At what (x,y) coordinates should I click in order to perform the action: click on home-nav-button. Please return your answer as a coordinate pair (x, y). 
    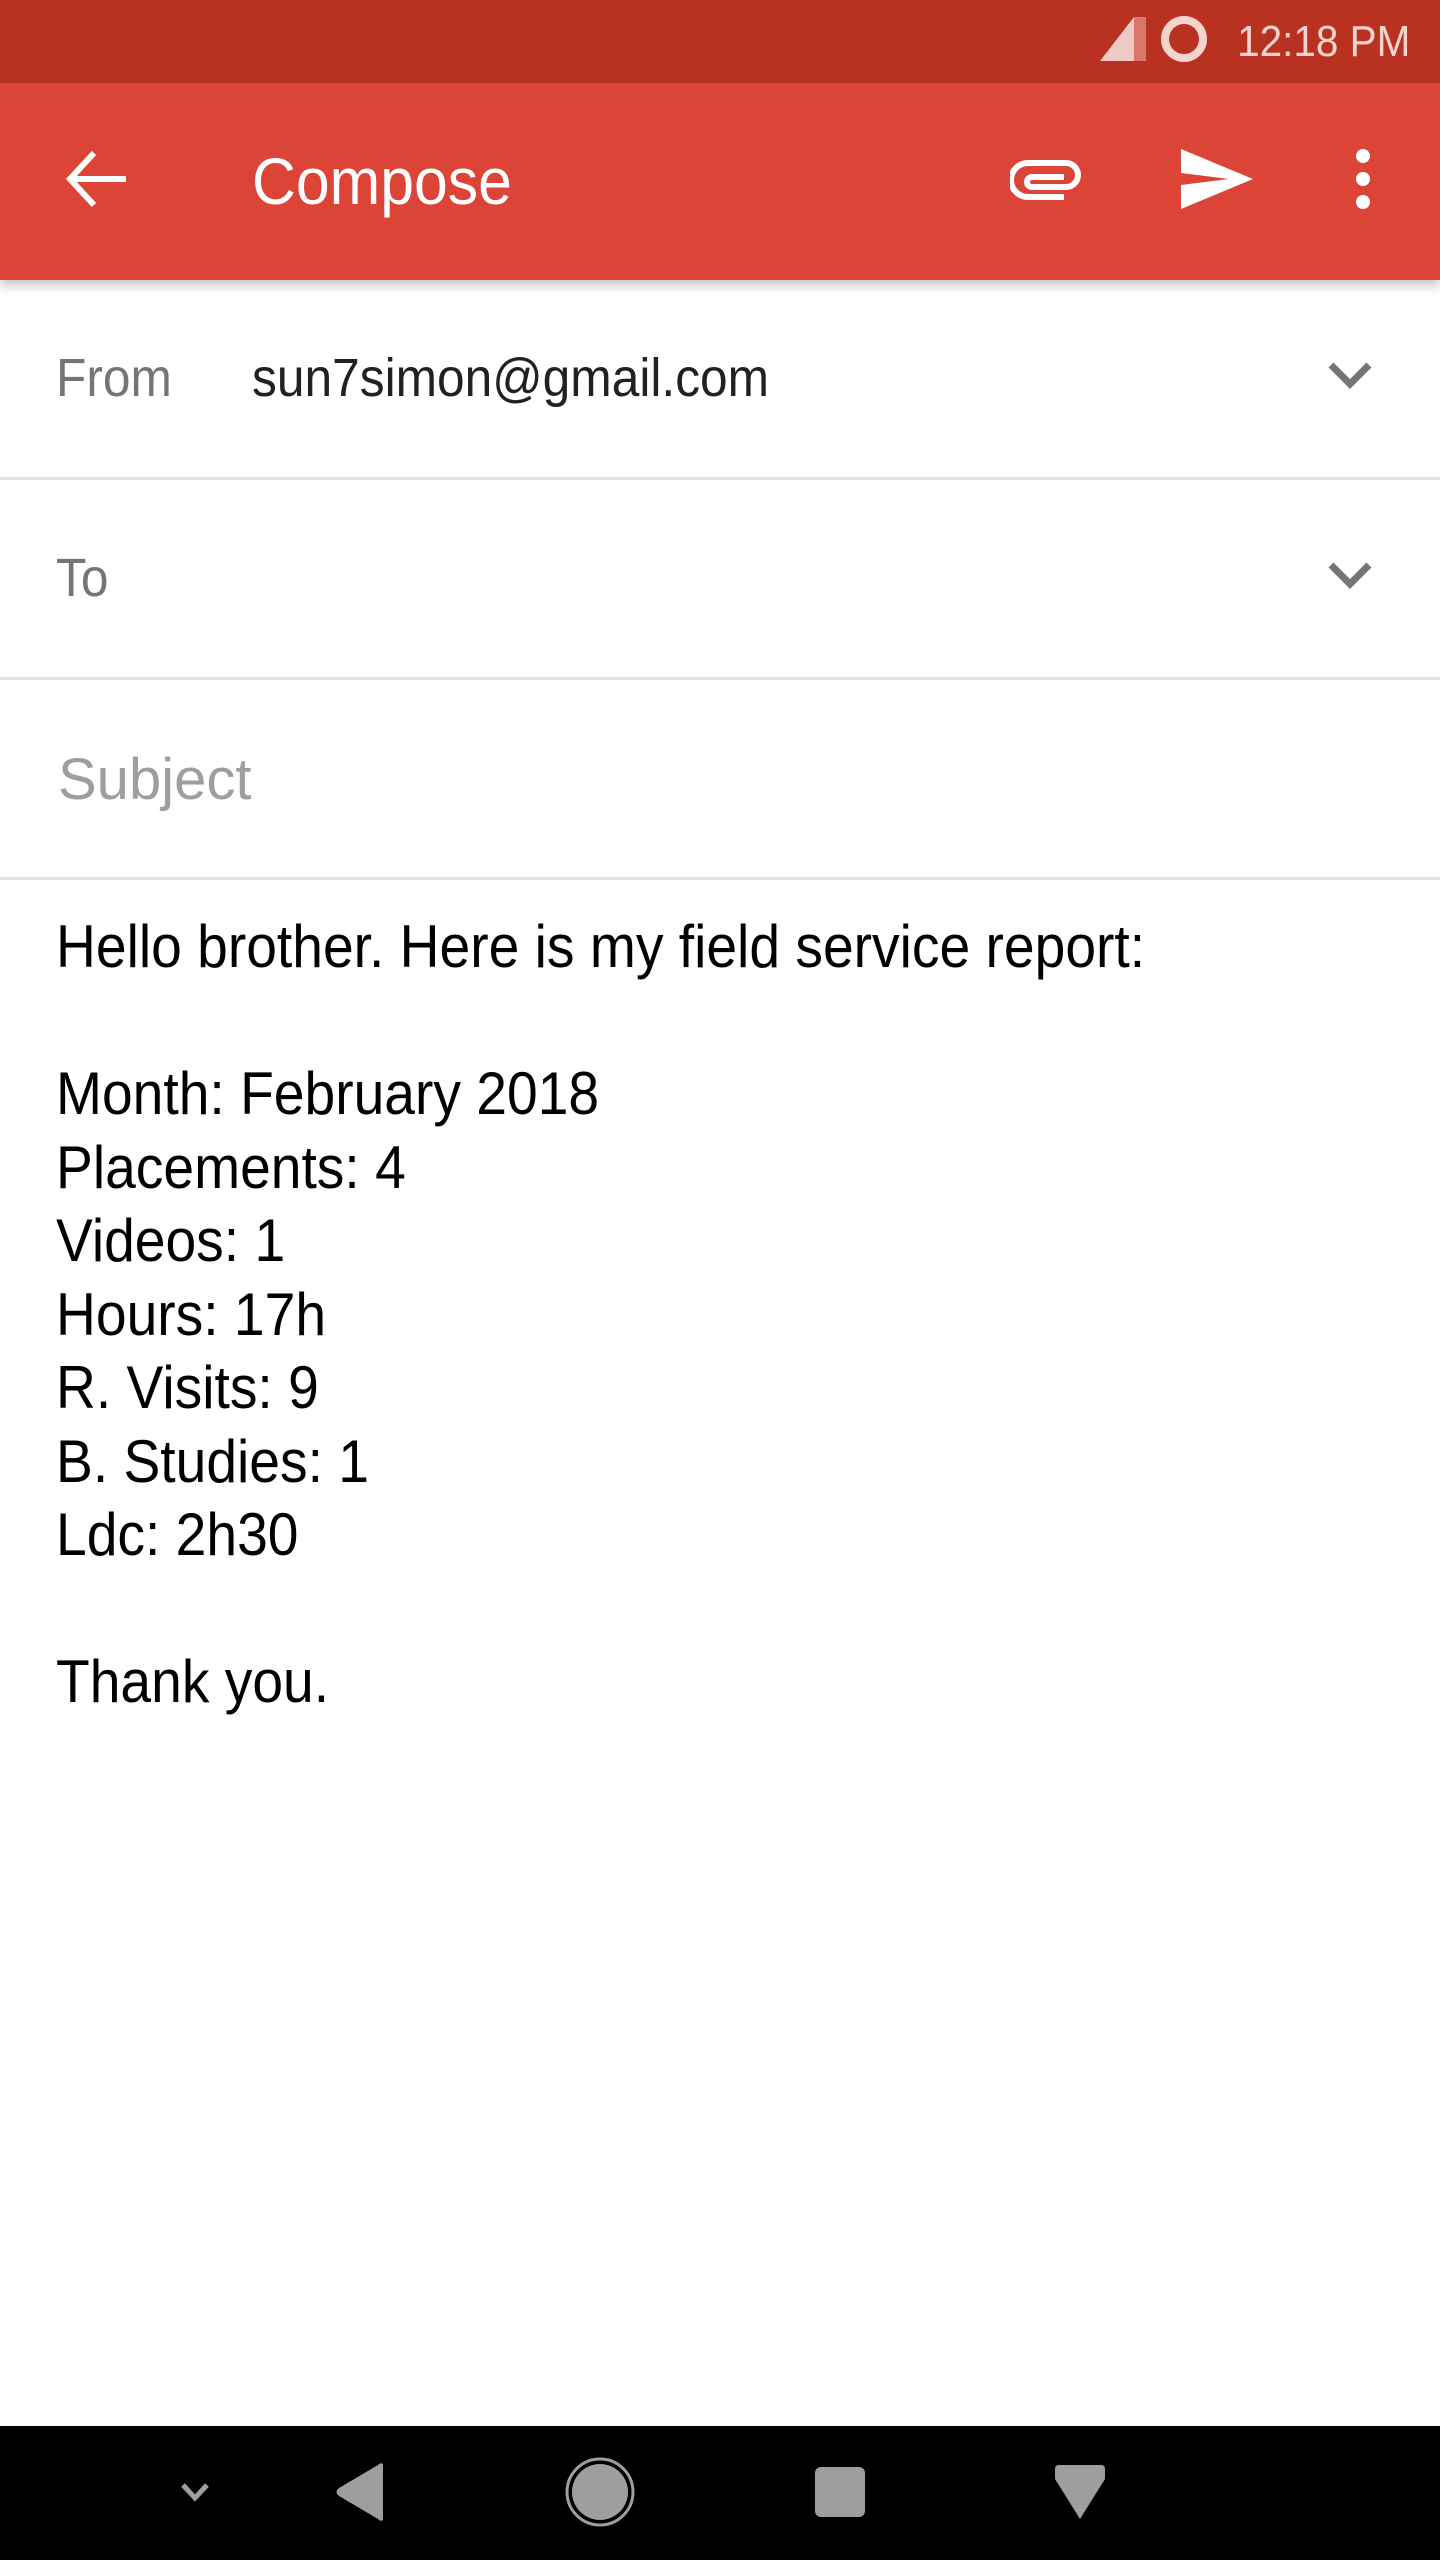
    Looking at the image, I should click on (600, 2494).